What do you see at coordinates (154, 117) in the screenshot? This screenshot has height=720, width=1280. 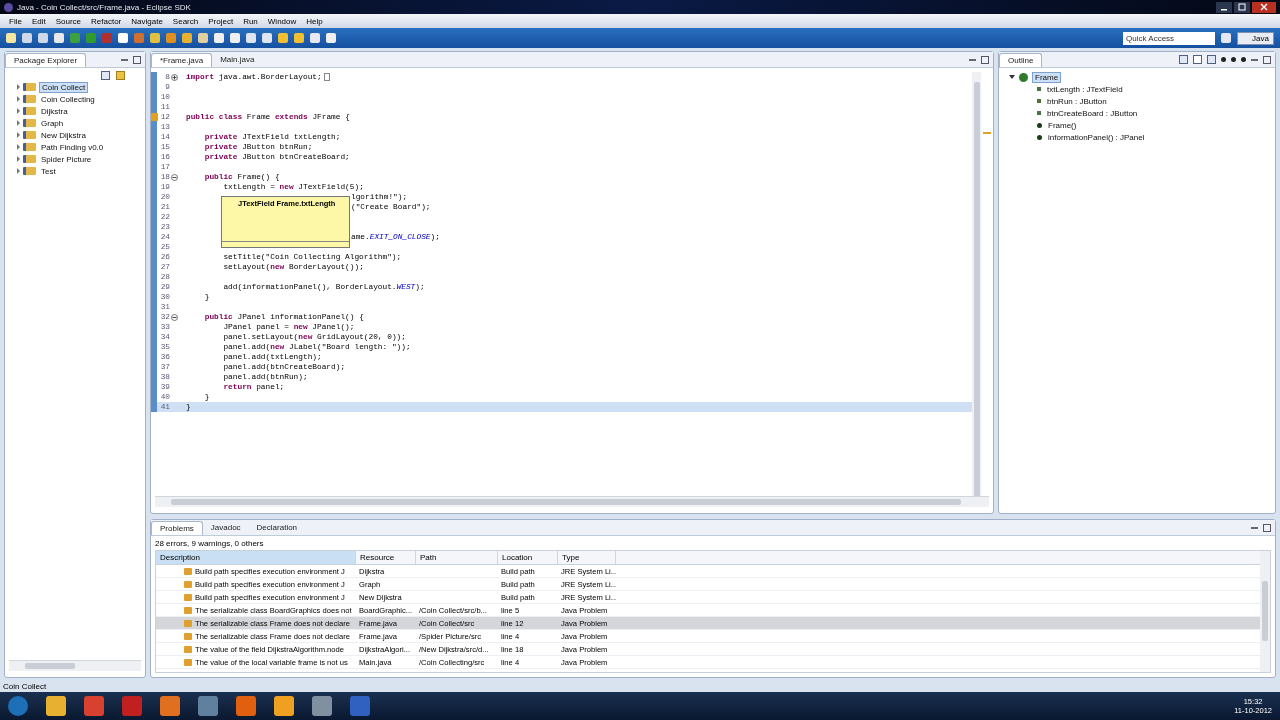 I see `warning-marker-icon` at bounding box center [154, 117].